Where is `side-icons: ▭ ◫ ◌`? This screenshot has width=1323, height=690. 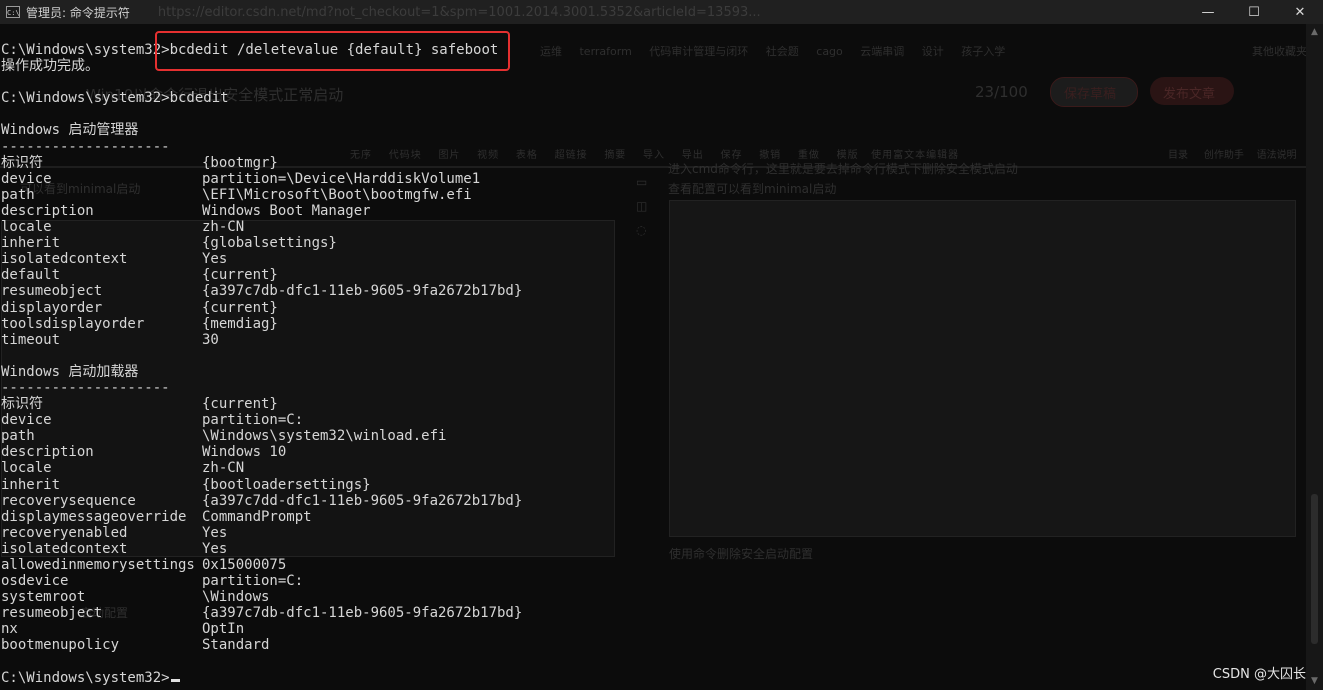
side-icons: ▭ ◫ ◌ is located at coordinates (642, 206).